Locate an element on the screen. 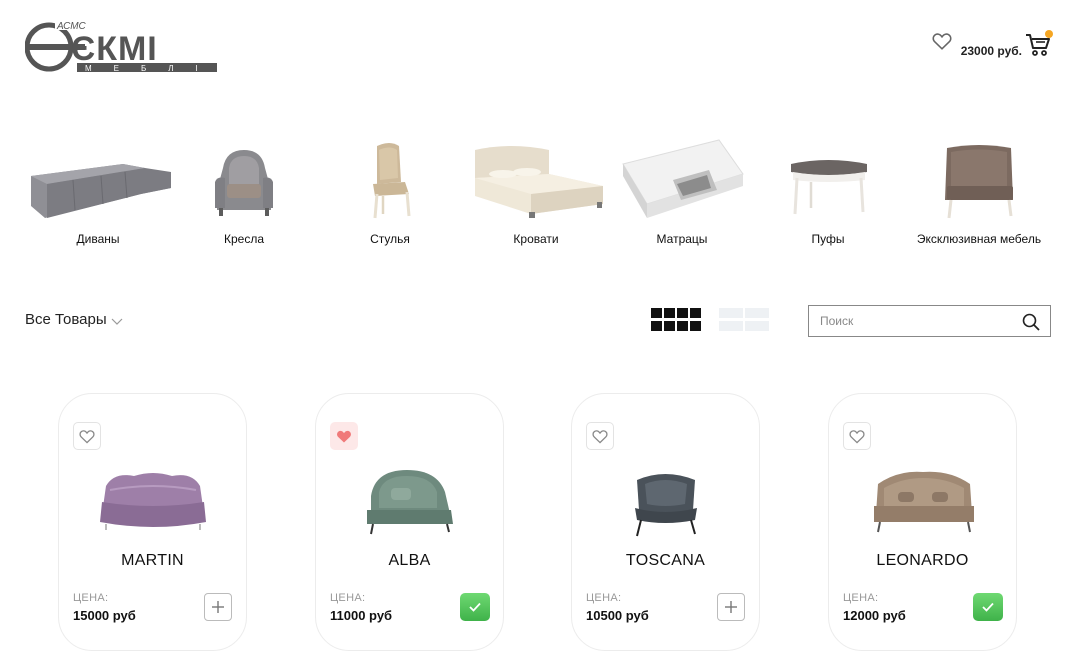 Image resolution: width=1077 pixels, height=653 pixels. category-chairs: Стулья is located at coordinates (390, 194).